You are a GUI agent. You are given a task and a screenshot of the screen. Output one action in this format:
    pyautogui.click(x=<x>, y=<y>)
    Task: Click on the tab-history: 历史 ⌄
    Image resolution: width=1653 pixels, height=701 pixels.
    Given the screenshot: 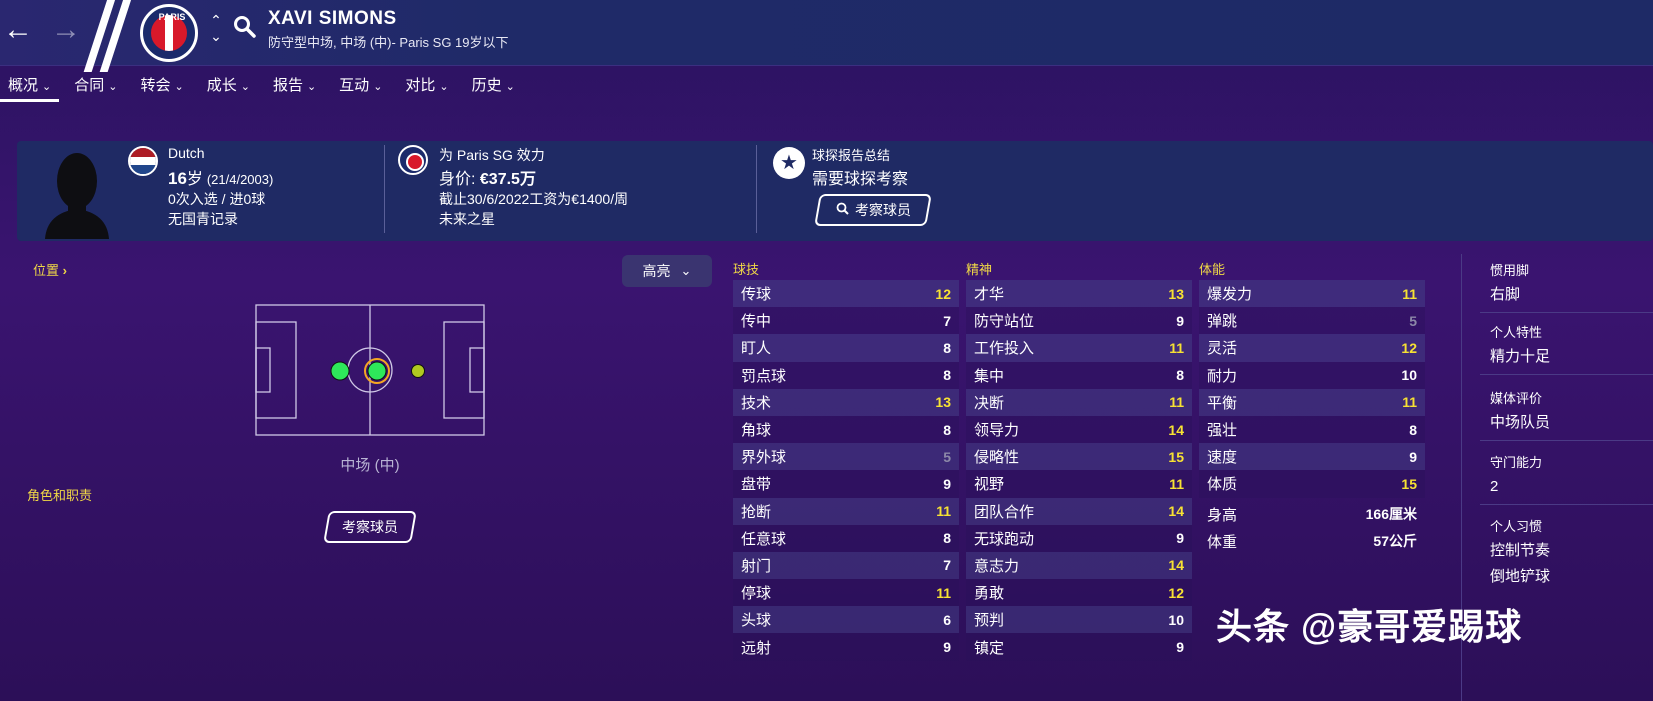 What is the action you would take?
    pyautogui.click(x=493, y=85)
    